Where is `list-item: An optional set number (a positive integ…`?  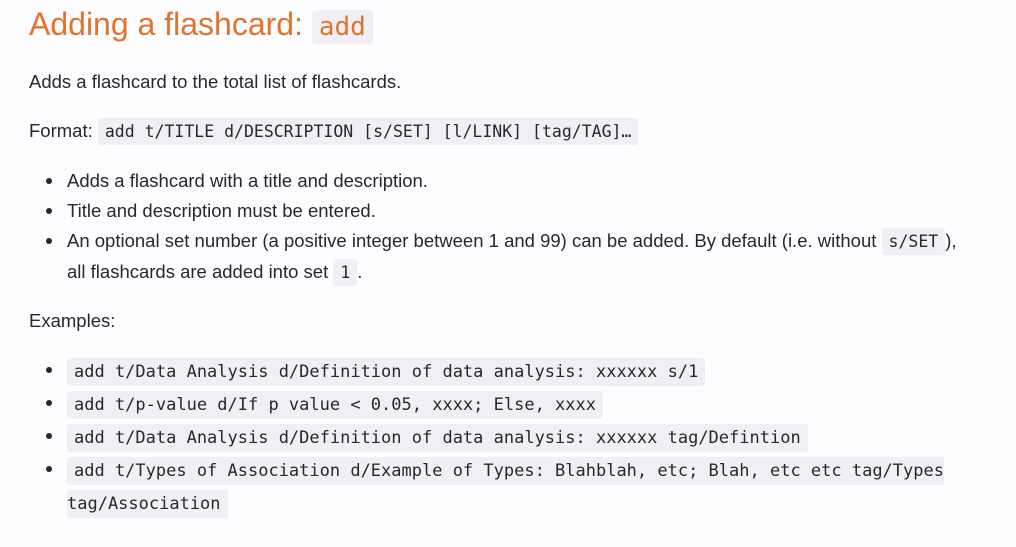 list-item: An optional set number (a positive integ… is located at coordinates (504, 257).